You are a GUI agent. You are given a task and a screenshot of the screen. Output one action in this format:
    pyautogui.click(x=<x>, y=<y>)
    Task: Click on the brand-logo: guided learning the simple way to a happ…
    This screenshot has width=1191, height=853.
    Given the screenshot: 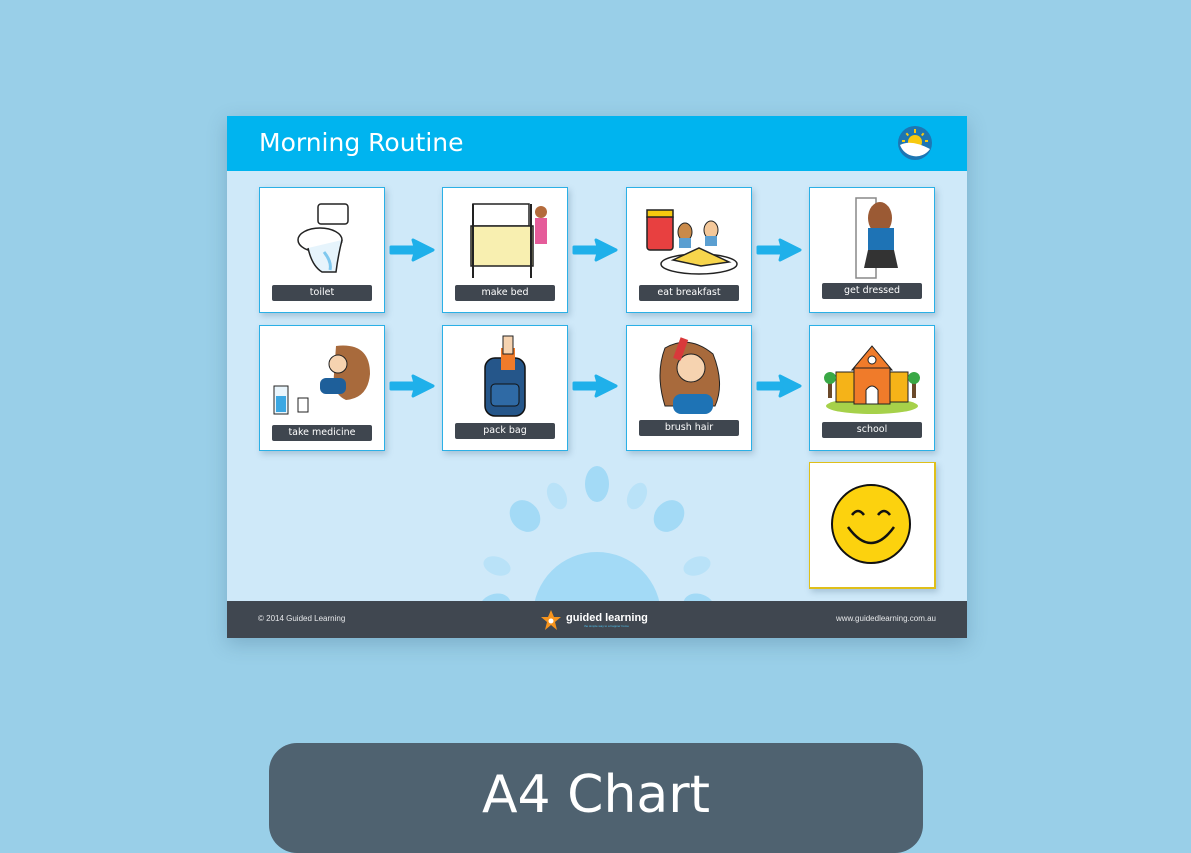 What is the action you would take?
    pyautogui.click(x=594, y=620)
    